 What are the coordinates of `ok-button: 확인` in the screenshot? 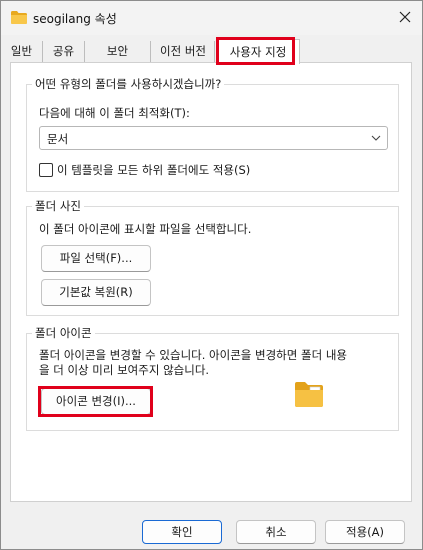 It's located at (182, 532).